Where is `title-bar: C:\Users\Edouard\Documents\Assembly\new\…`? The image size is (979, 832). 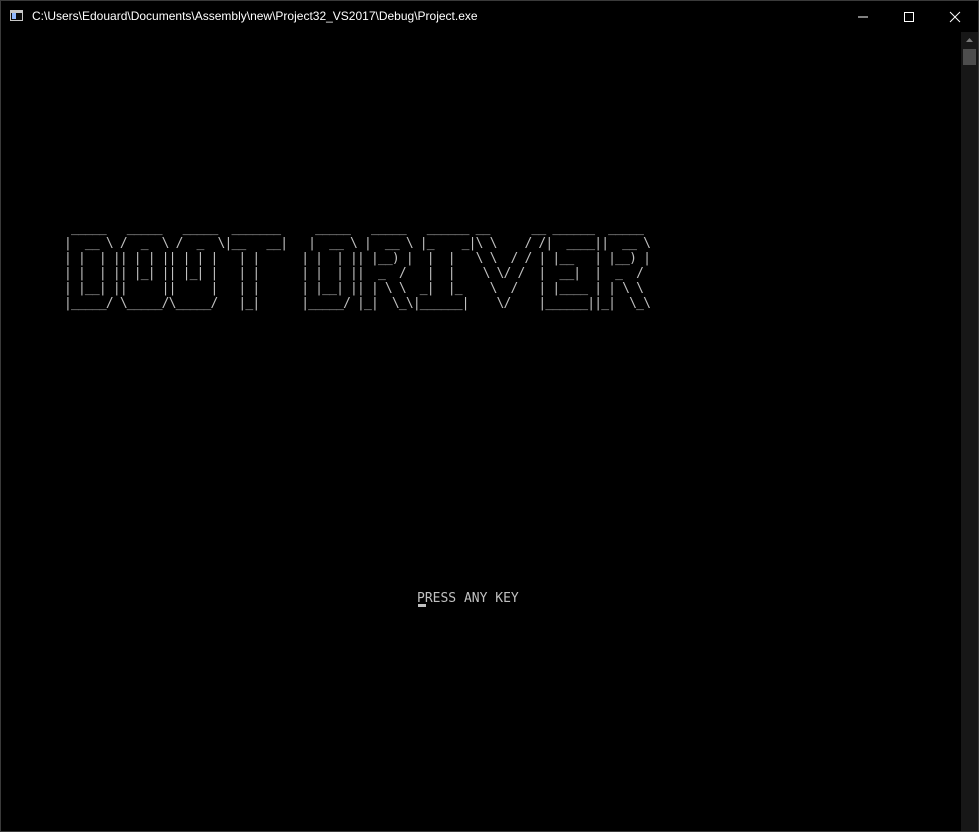
title-bar: C:\Users\Edouard\Documents\Assembly\new\… is located at coordinates (489, 16).